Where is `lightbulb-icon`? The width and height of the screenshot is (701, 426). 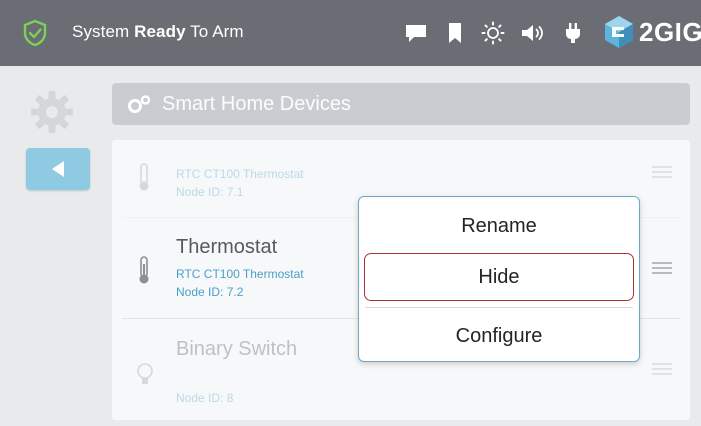 lightbulb-icon is located at coordinates (145, 373).